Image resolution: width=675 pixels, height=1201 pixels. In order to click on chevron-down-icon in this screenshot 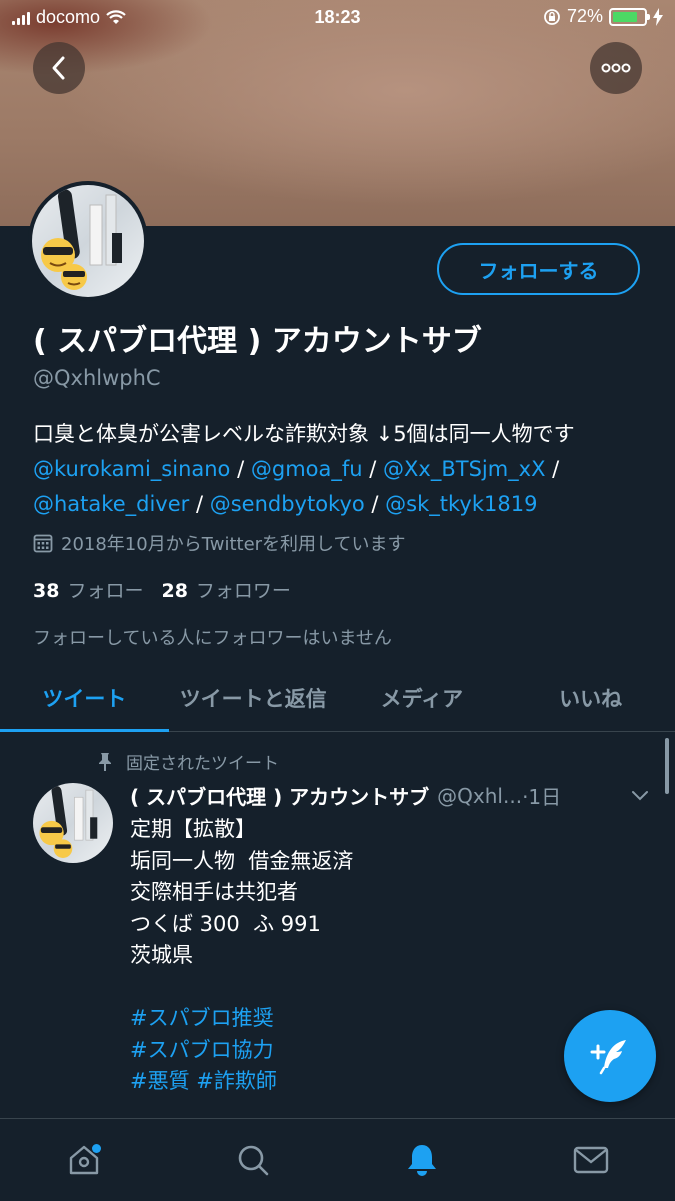, I will do `click(640, 796)`.